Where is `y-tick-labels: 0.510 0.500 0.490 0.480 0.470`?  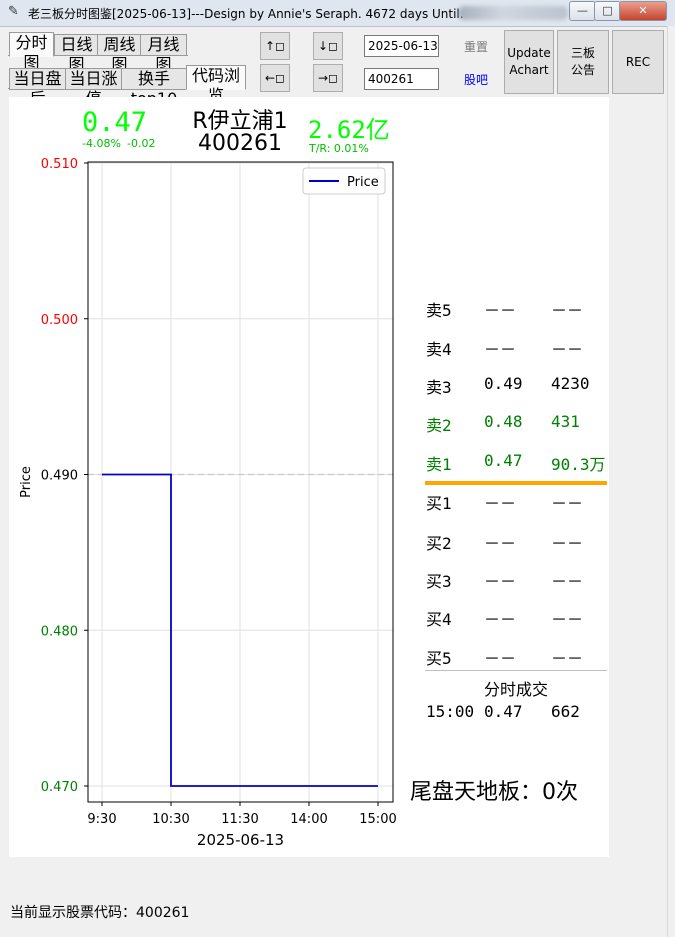
y-tick-labels: 0.510 0.500 0.490 0.480 0.470 is located at coordinates (64, 476).